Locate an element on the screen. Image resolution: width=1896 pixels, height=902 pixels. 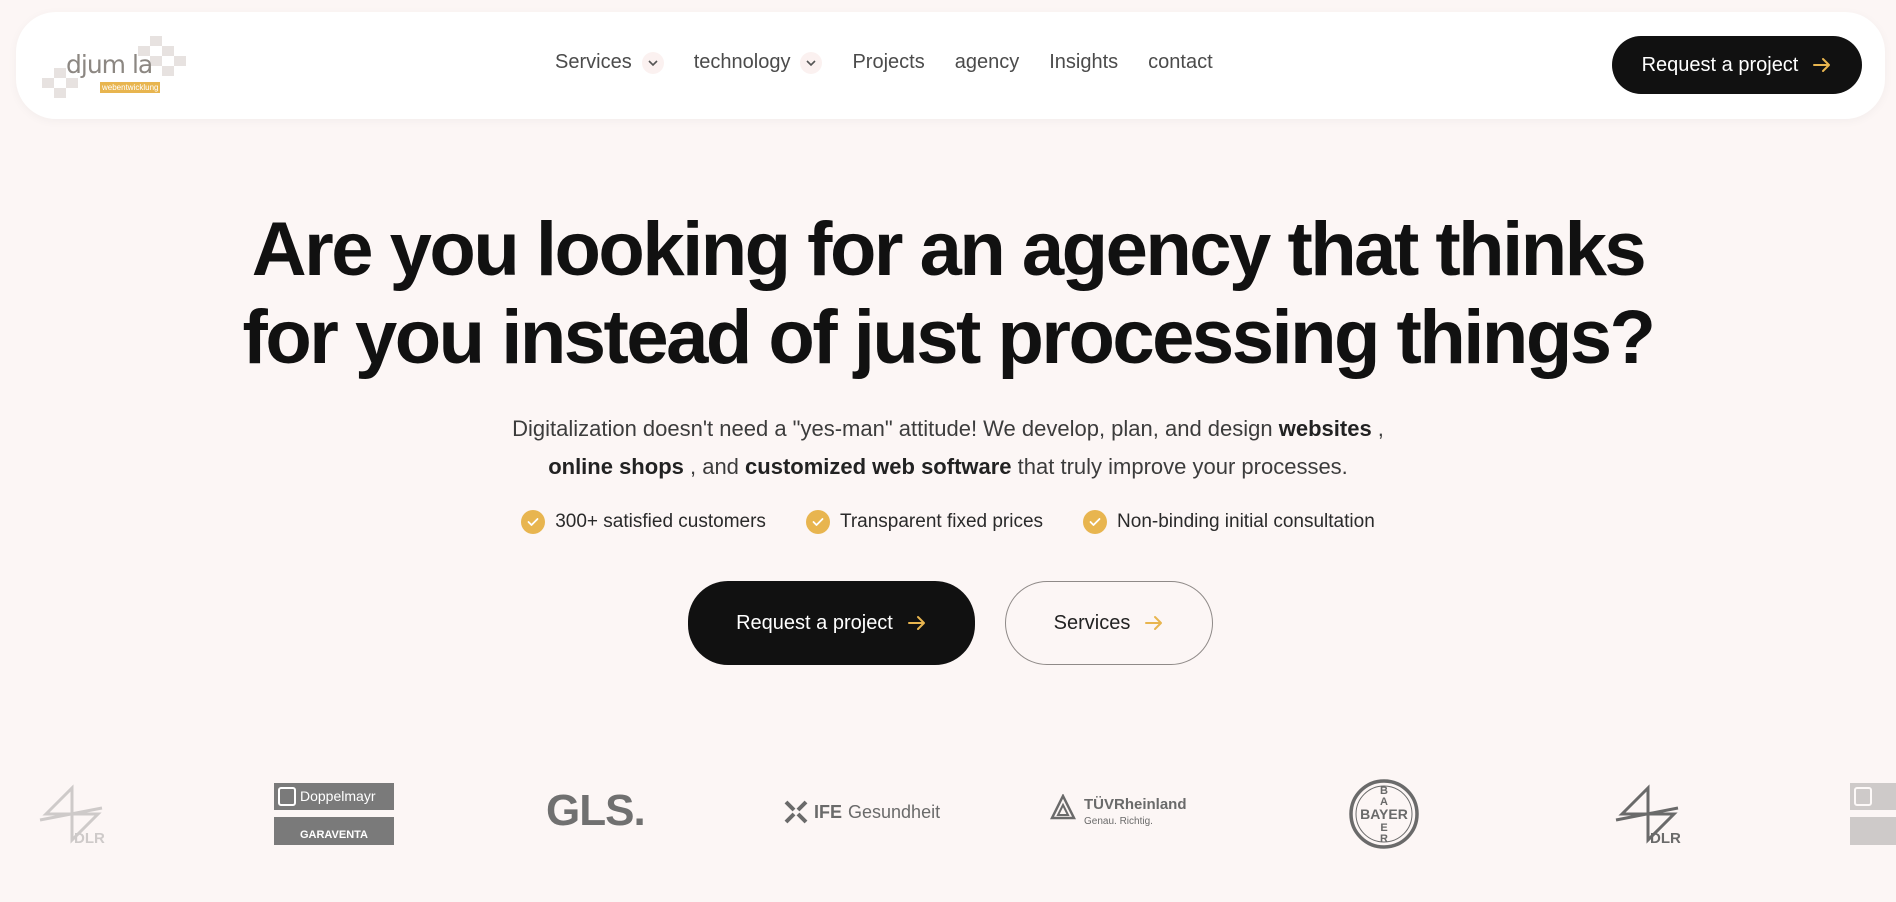
subtitle-emphasis-web-software: customized web software is located at coordinates (878, 466).